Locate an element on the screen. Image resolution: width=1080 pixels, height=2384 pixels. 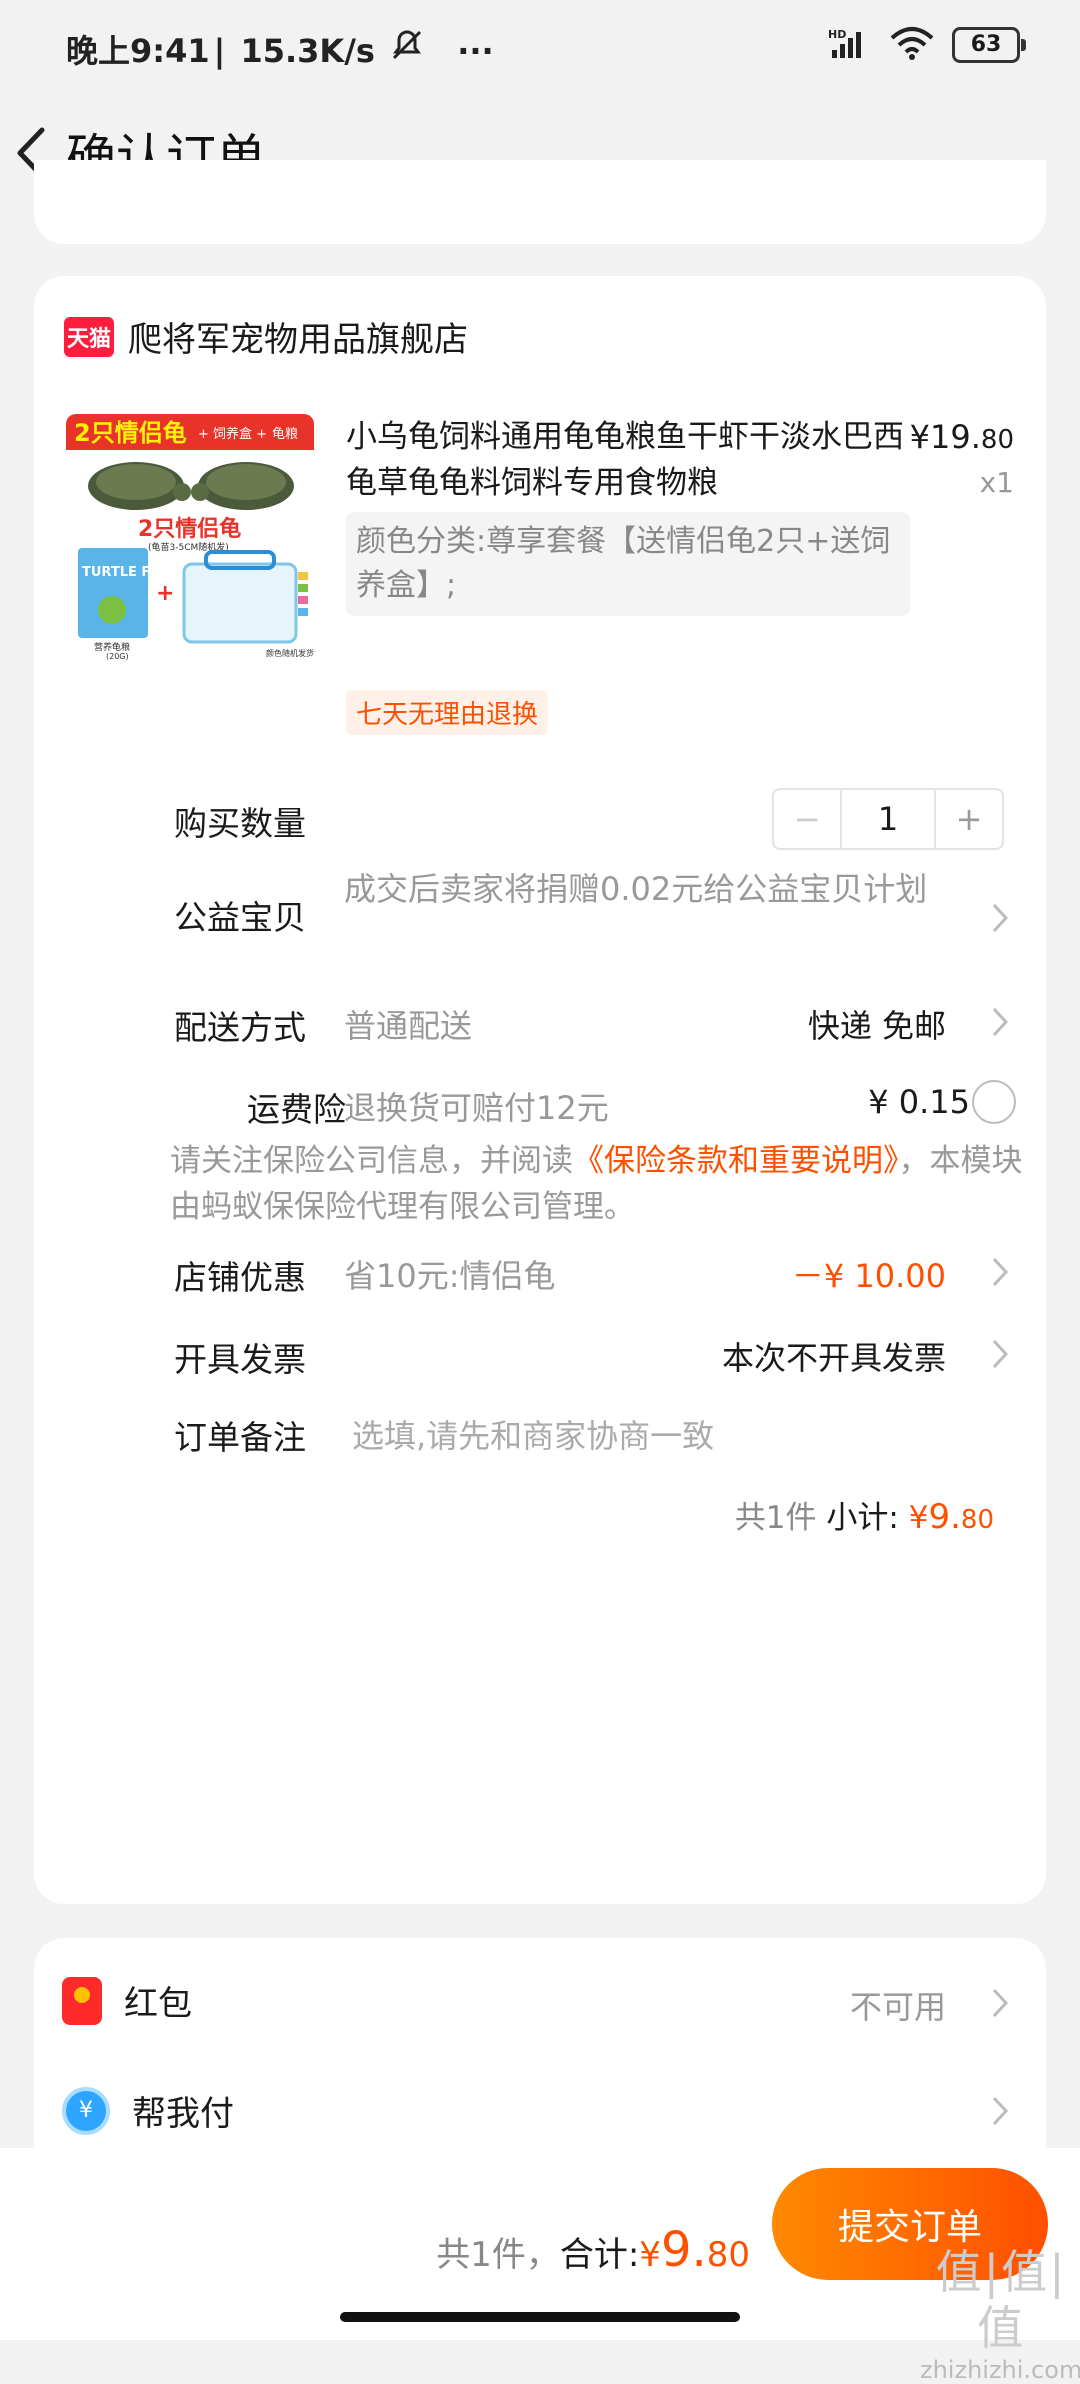
status-bar: 晚上9:41 | 15.3K/s ··· HD 63 is located at coordinates (540, 50).